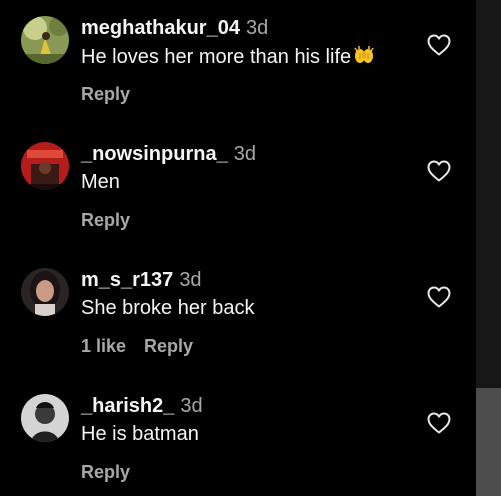  Describe the element at coordinates (174, 28) in the screenshot. I see `comment-username: meghathakur_04 3d` at that location.